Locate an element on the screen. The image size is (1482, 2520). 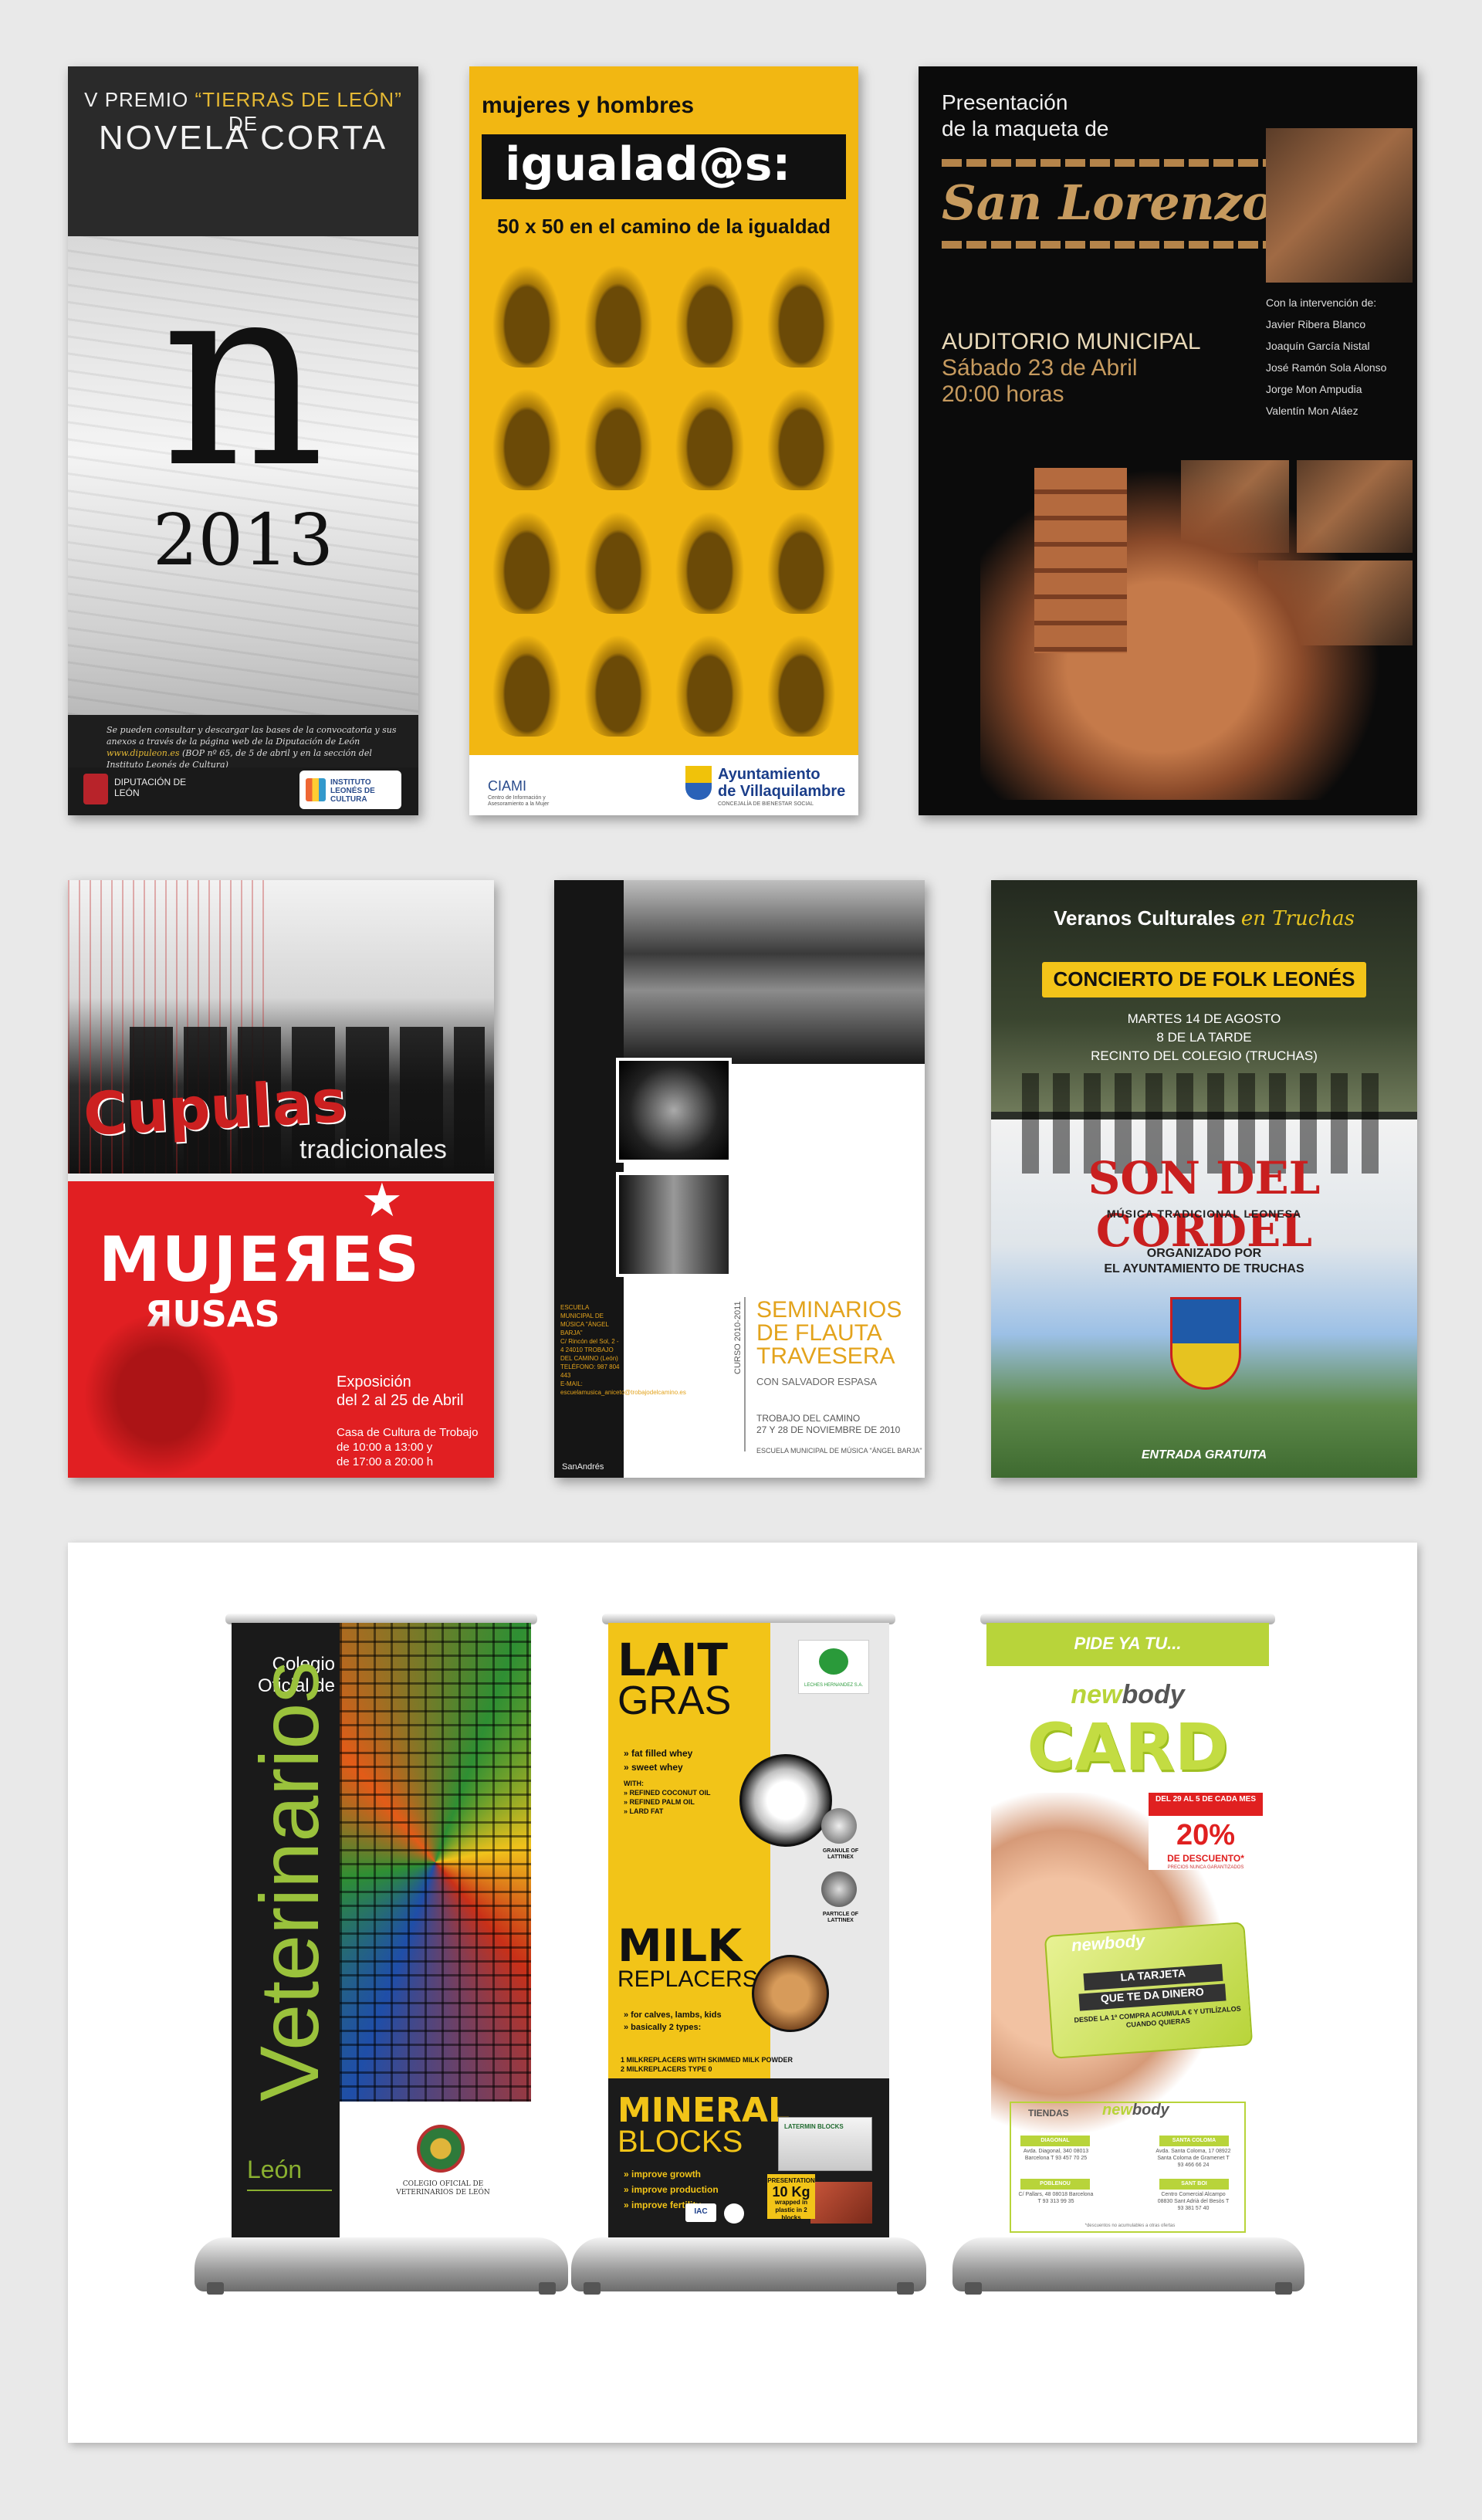
banner-title: Veterinarios is located at coordinates (289, 1882).